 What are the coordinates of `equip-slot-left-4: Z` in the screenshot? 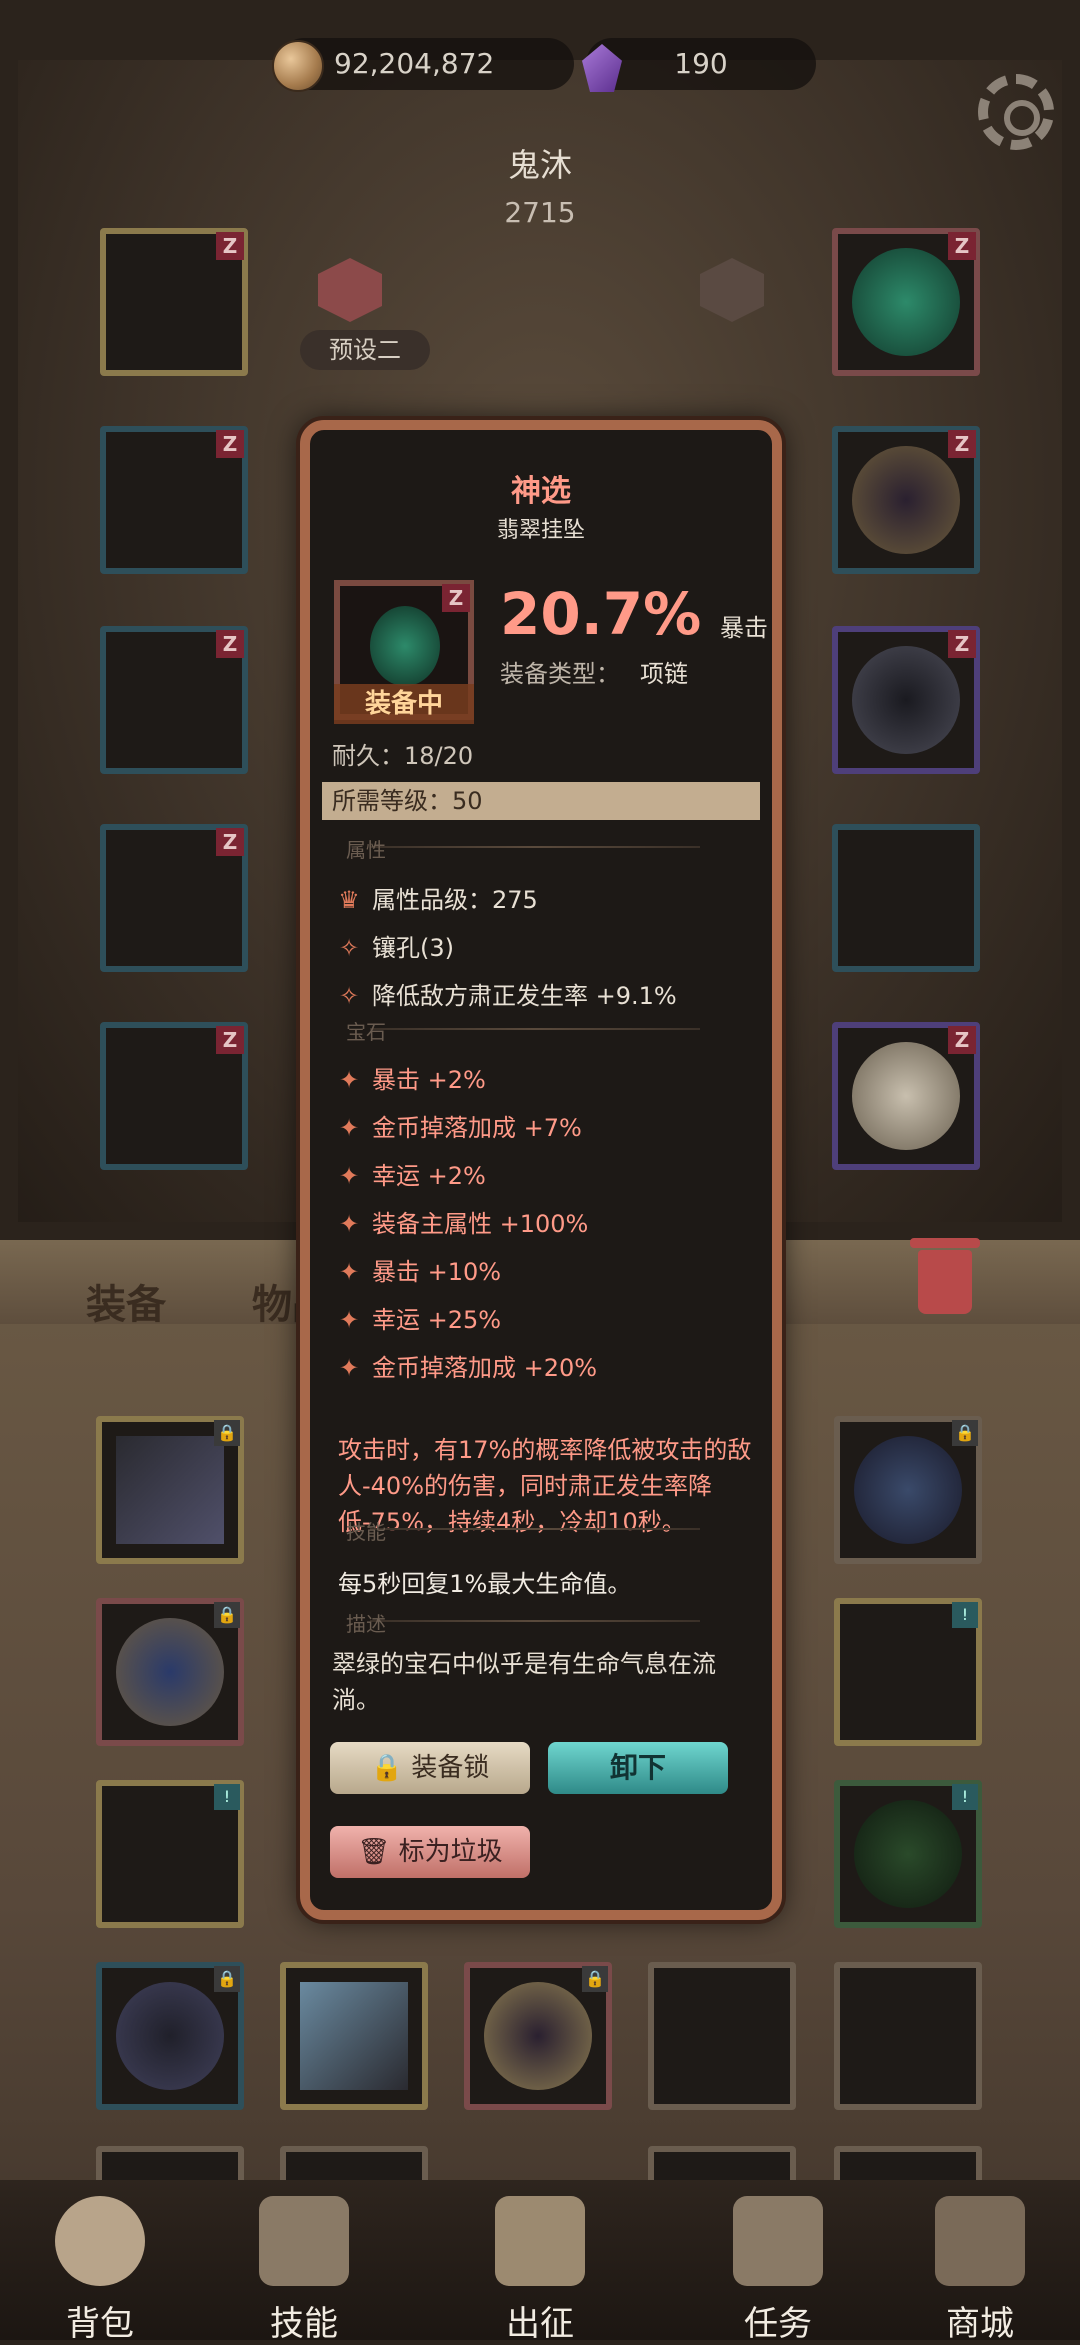 It's located at (174, 898).